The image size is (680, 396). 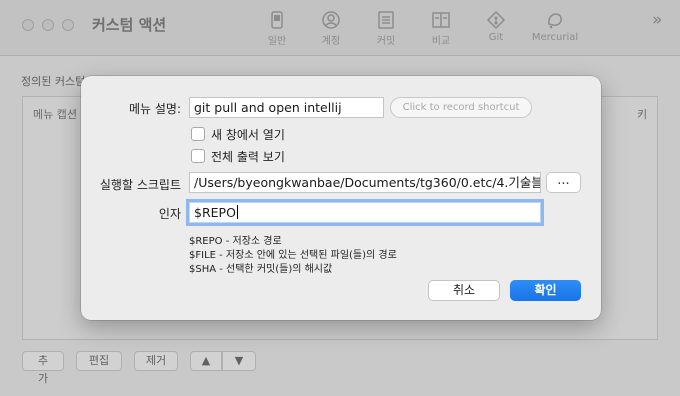 I want to click on help-text-repo: $REPO - 저장소 경로, so click(x=235, y=241).